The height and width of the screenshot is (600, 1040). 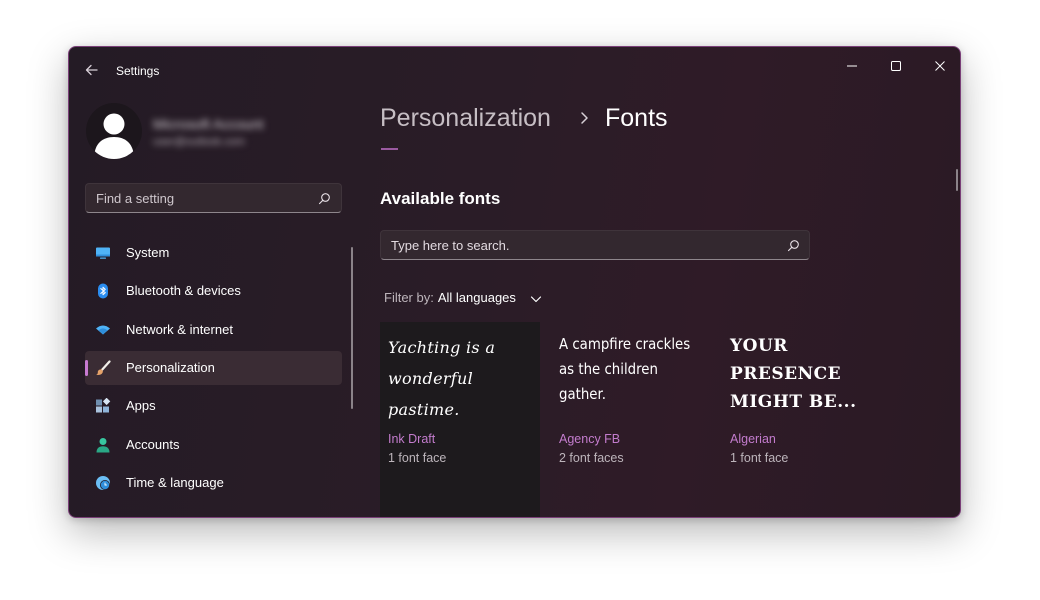 I want to click on bluetooth-icon, so click(x=103, y=291).